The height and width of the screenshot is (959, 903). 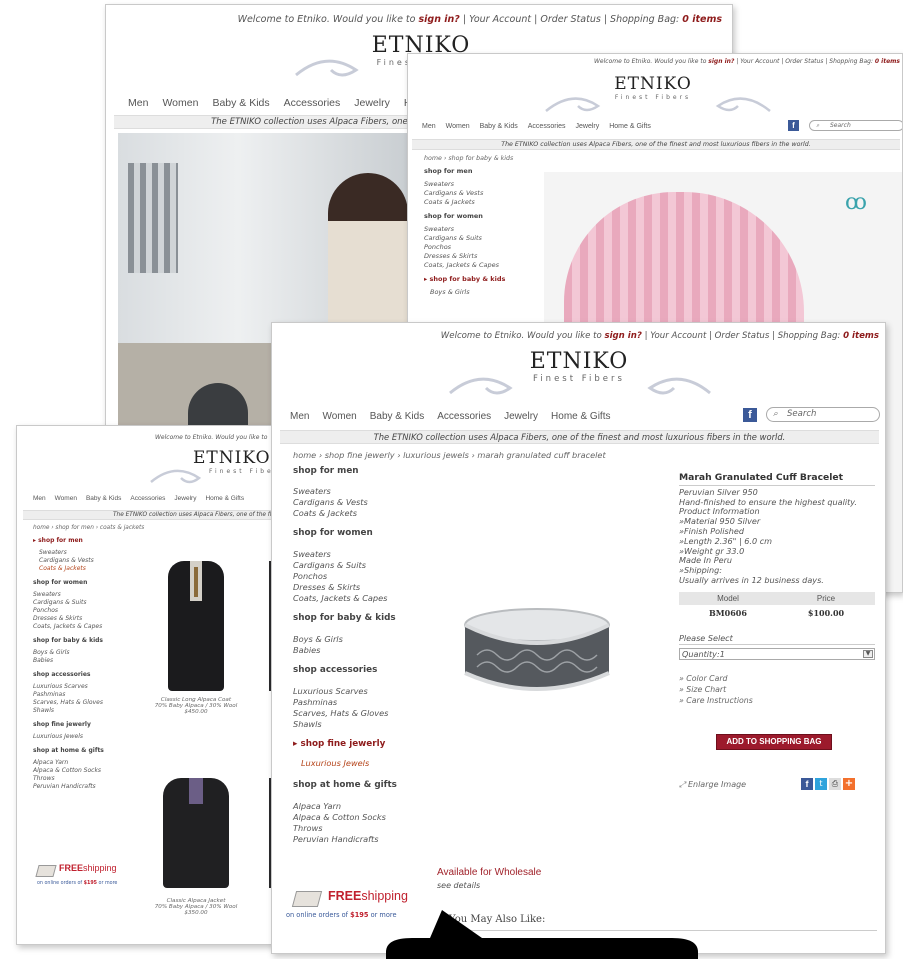 I want to click on facebook-share-icon: f, so click(x=807, y=784).